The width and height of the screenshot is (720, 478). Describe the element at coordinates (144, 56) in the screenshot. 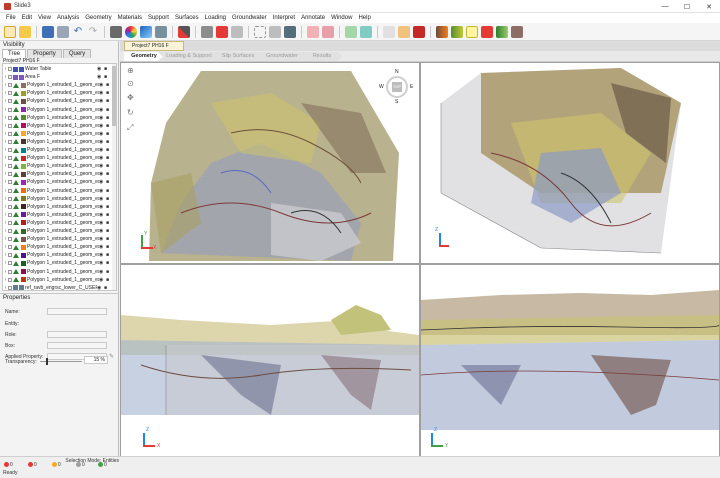

I see `tab-geometry: Geometry` at that location.